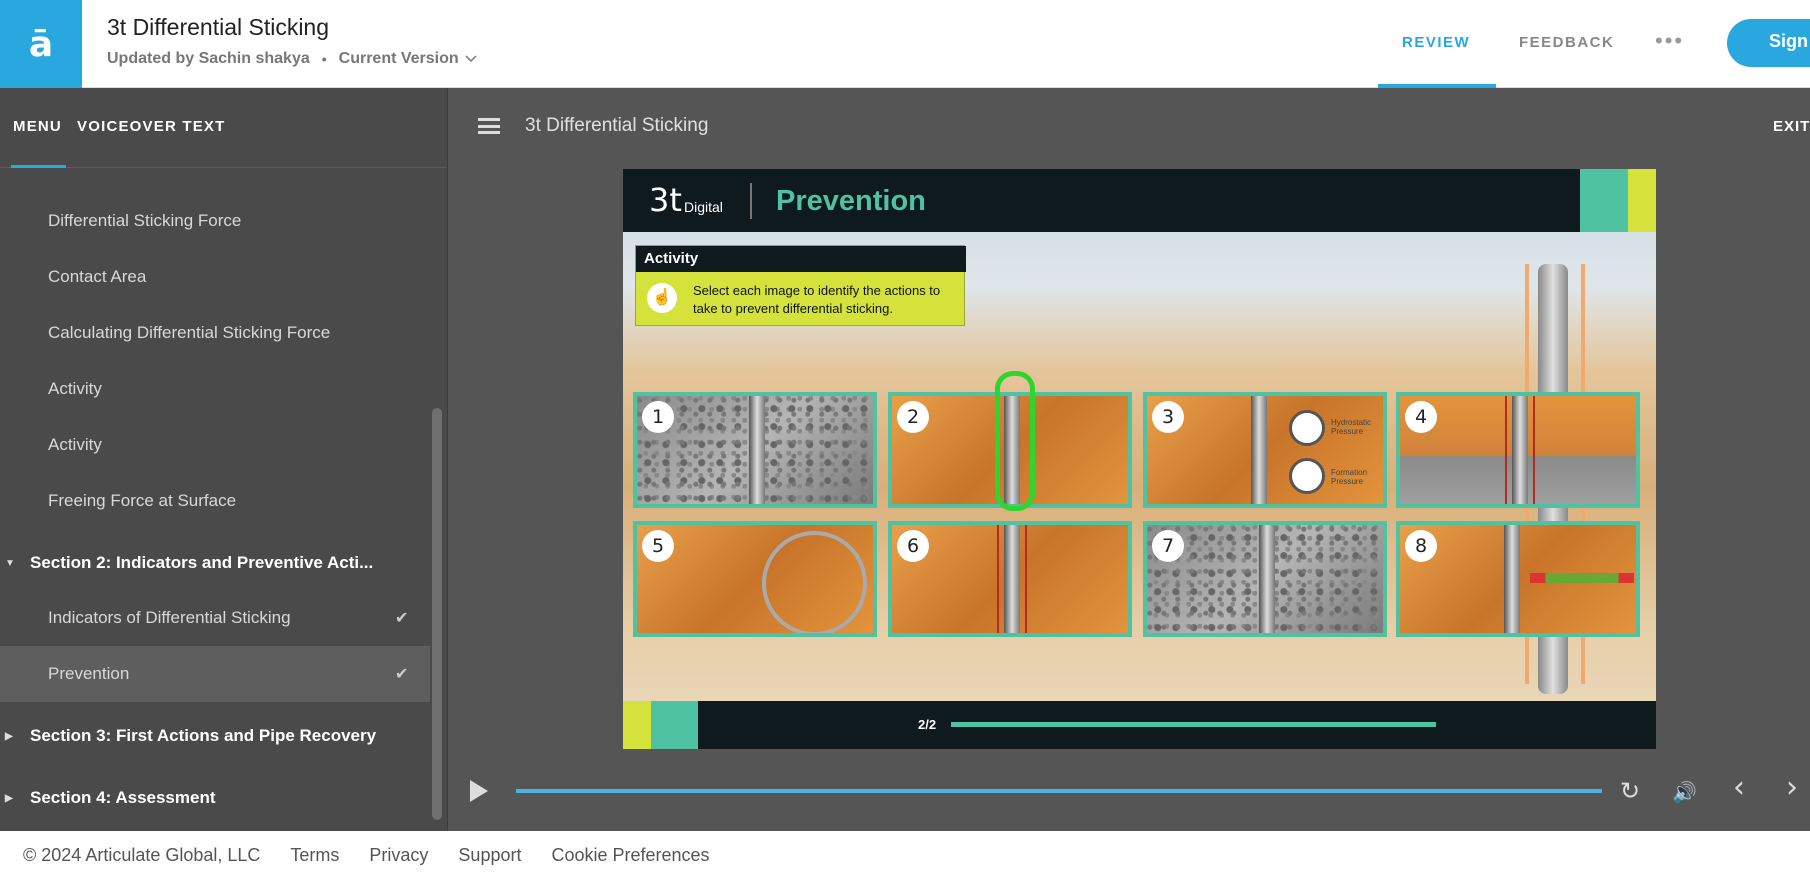  What do you see at coordinates (1684, 792) in the screenshot?
I see `volume-icon: 🔊` at bounding box center [1684, 792].